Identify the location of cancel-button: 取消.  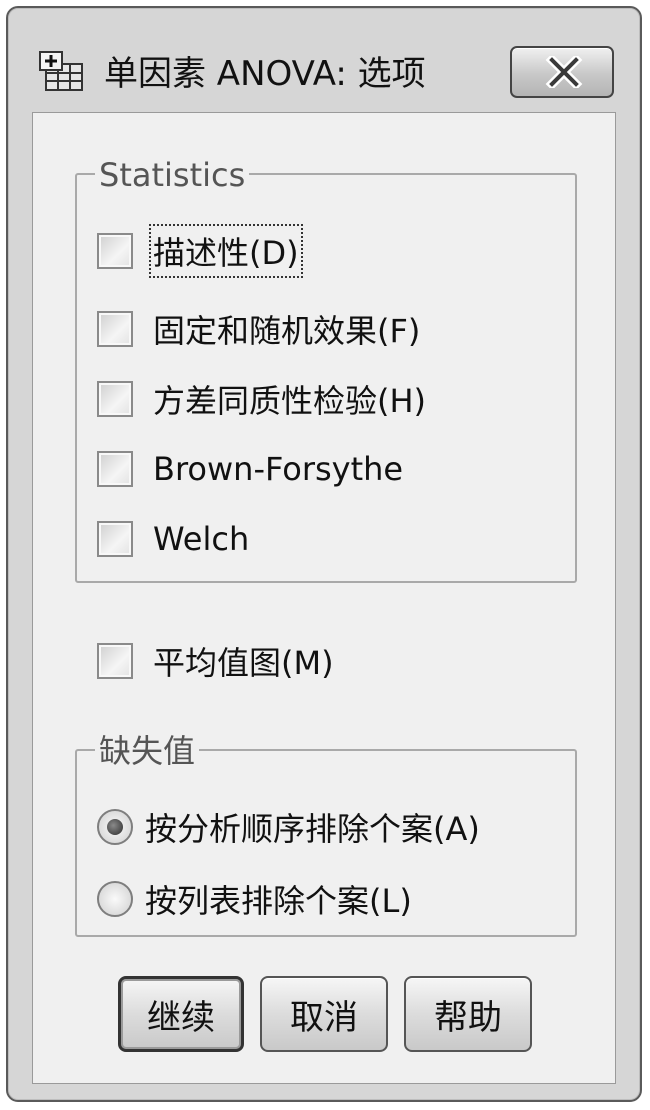
(324, 1014).